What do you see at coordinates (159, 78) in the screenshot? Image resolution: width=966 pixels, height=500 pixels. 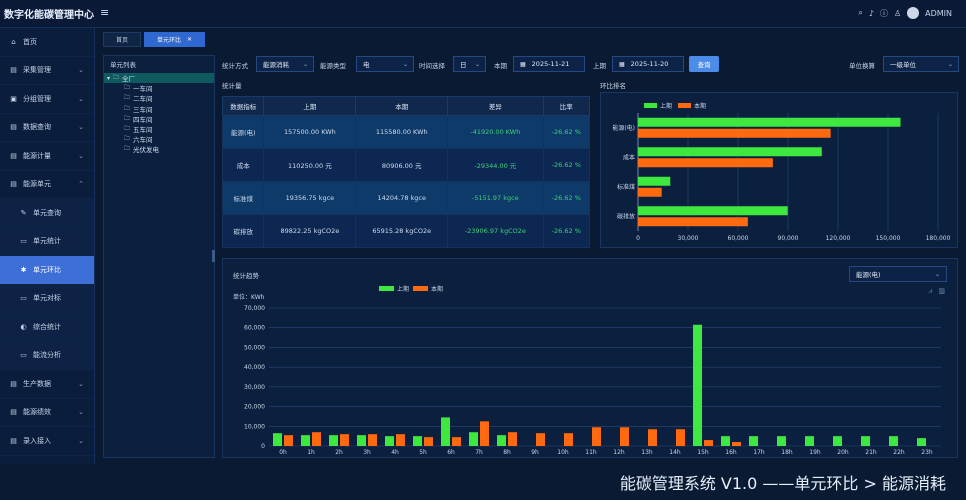 I see `tree-node-root: ▾ 🗀 全厂` at bounding box center [159, 78].